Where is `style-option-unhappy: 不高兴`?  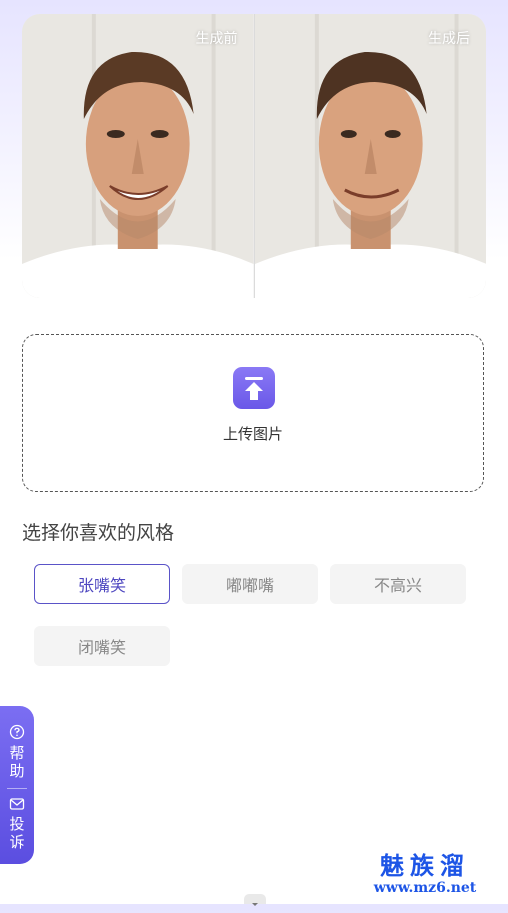
style-option-unhappy: 不高兴 is located at coordinates (398, 584).